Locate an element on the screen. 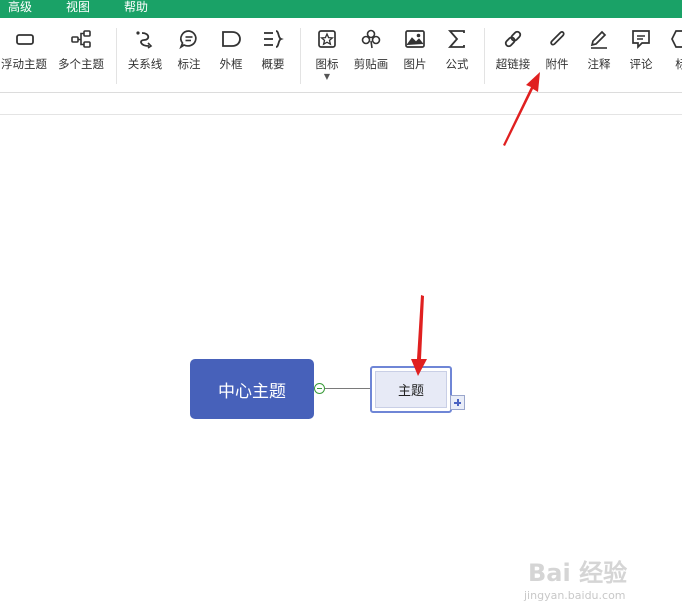  marker-label: 图标 is located at coordinates (327, 64).